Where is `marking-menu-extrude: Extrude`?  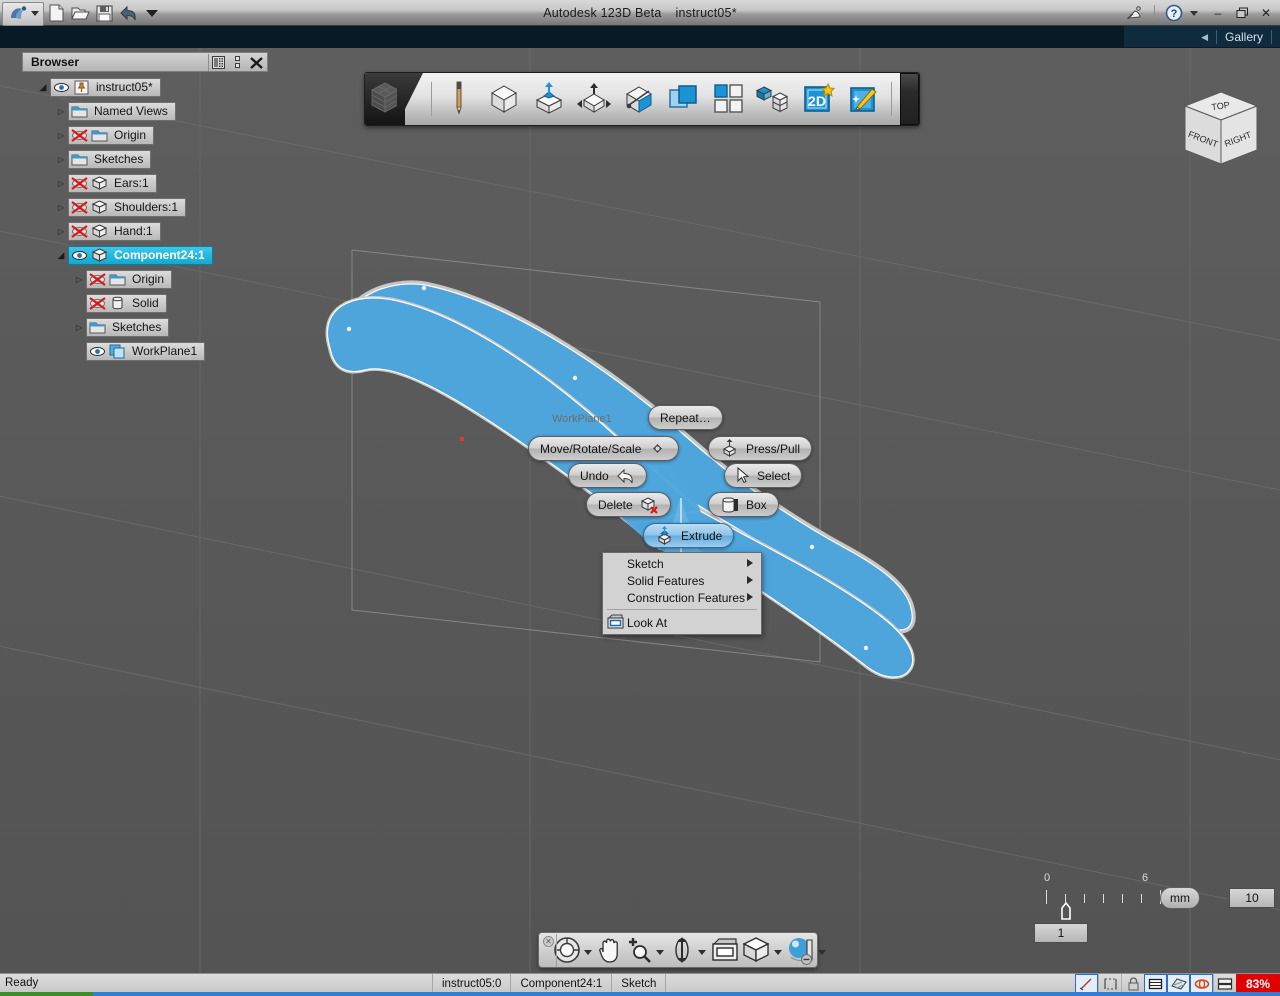 marking-menu-extrude: Extrude is located at coordinates (689, 535).